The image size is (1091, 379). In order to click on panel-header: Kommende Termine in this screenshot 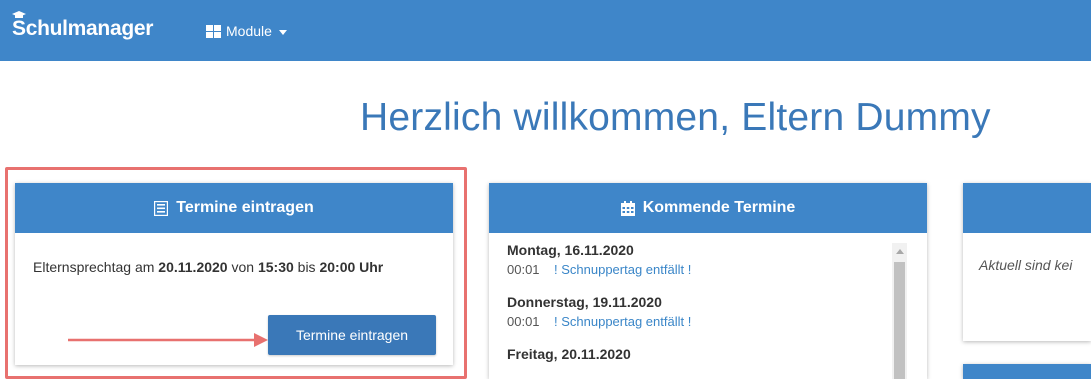, I will do `click(708, 208)`.